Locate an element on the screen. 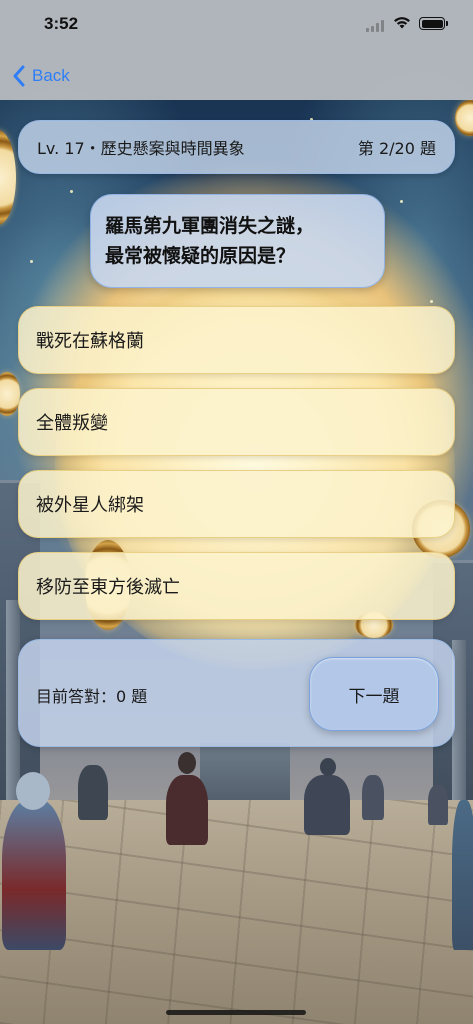  cellular-signal-icon is located at coordinates (376, 26).